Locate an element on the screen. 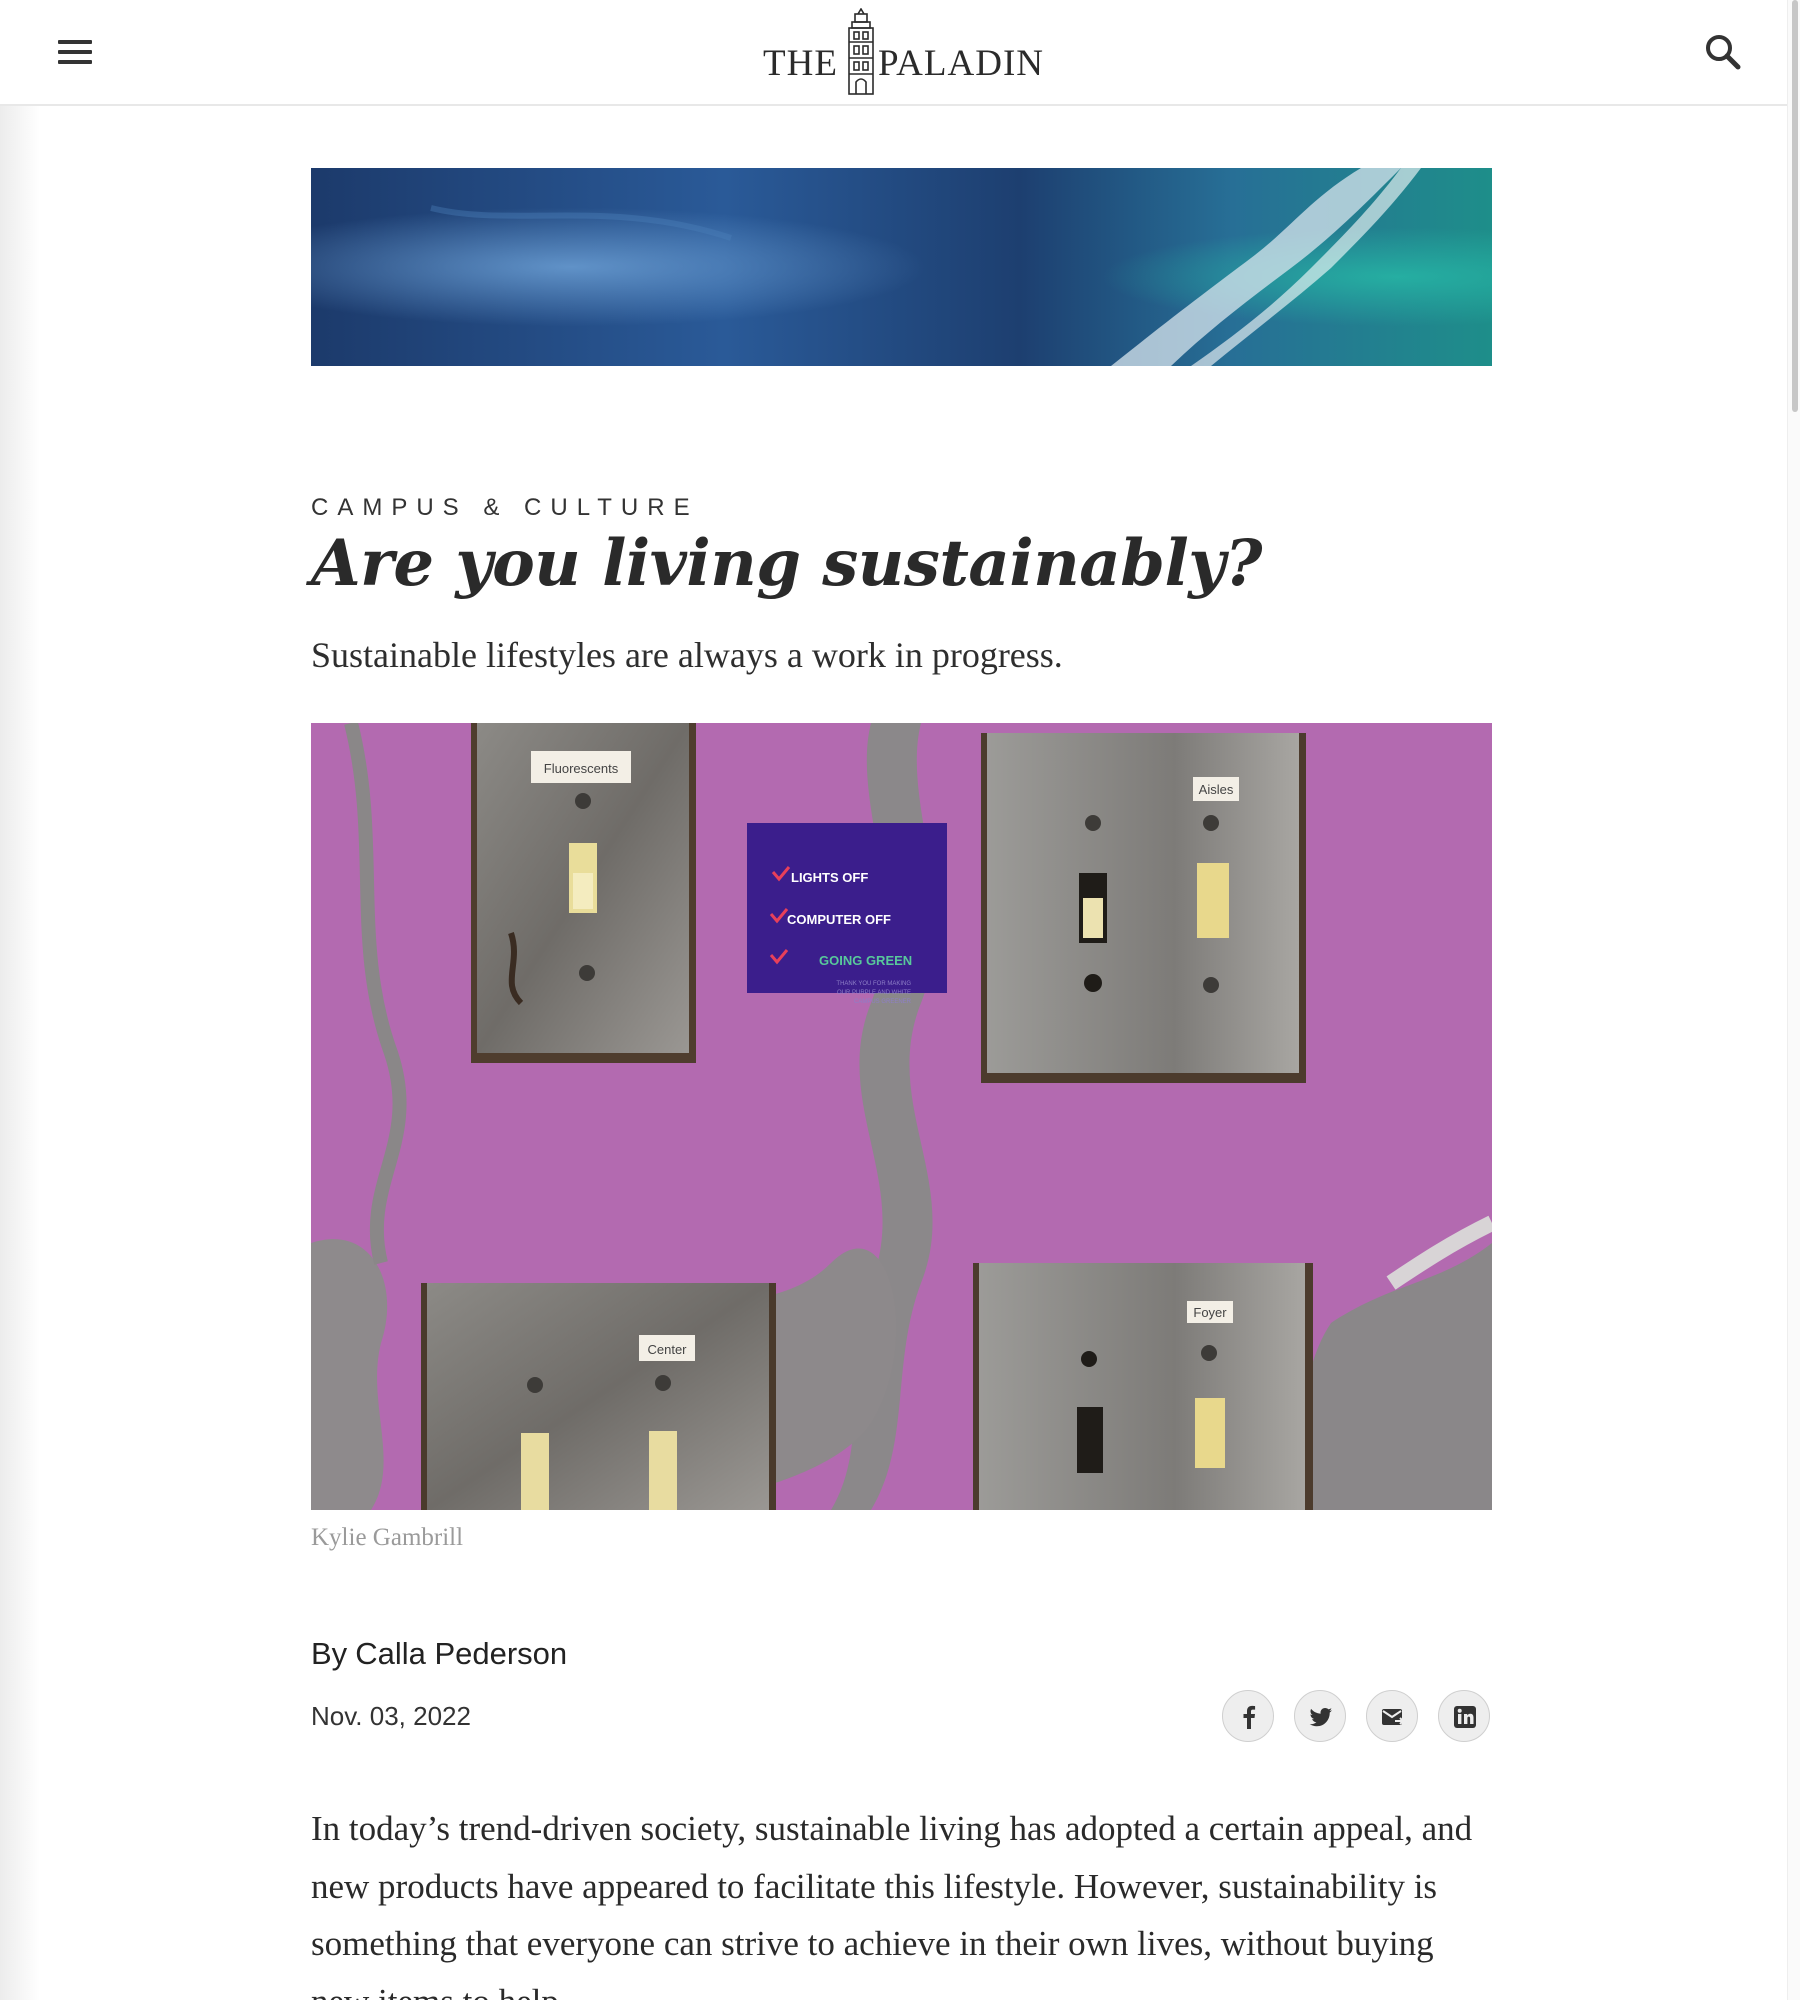 Image resolution: width=1800 pixels, height=2000 pixels. label-foyer: Foyer is located at coordinates (1210, 1312).